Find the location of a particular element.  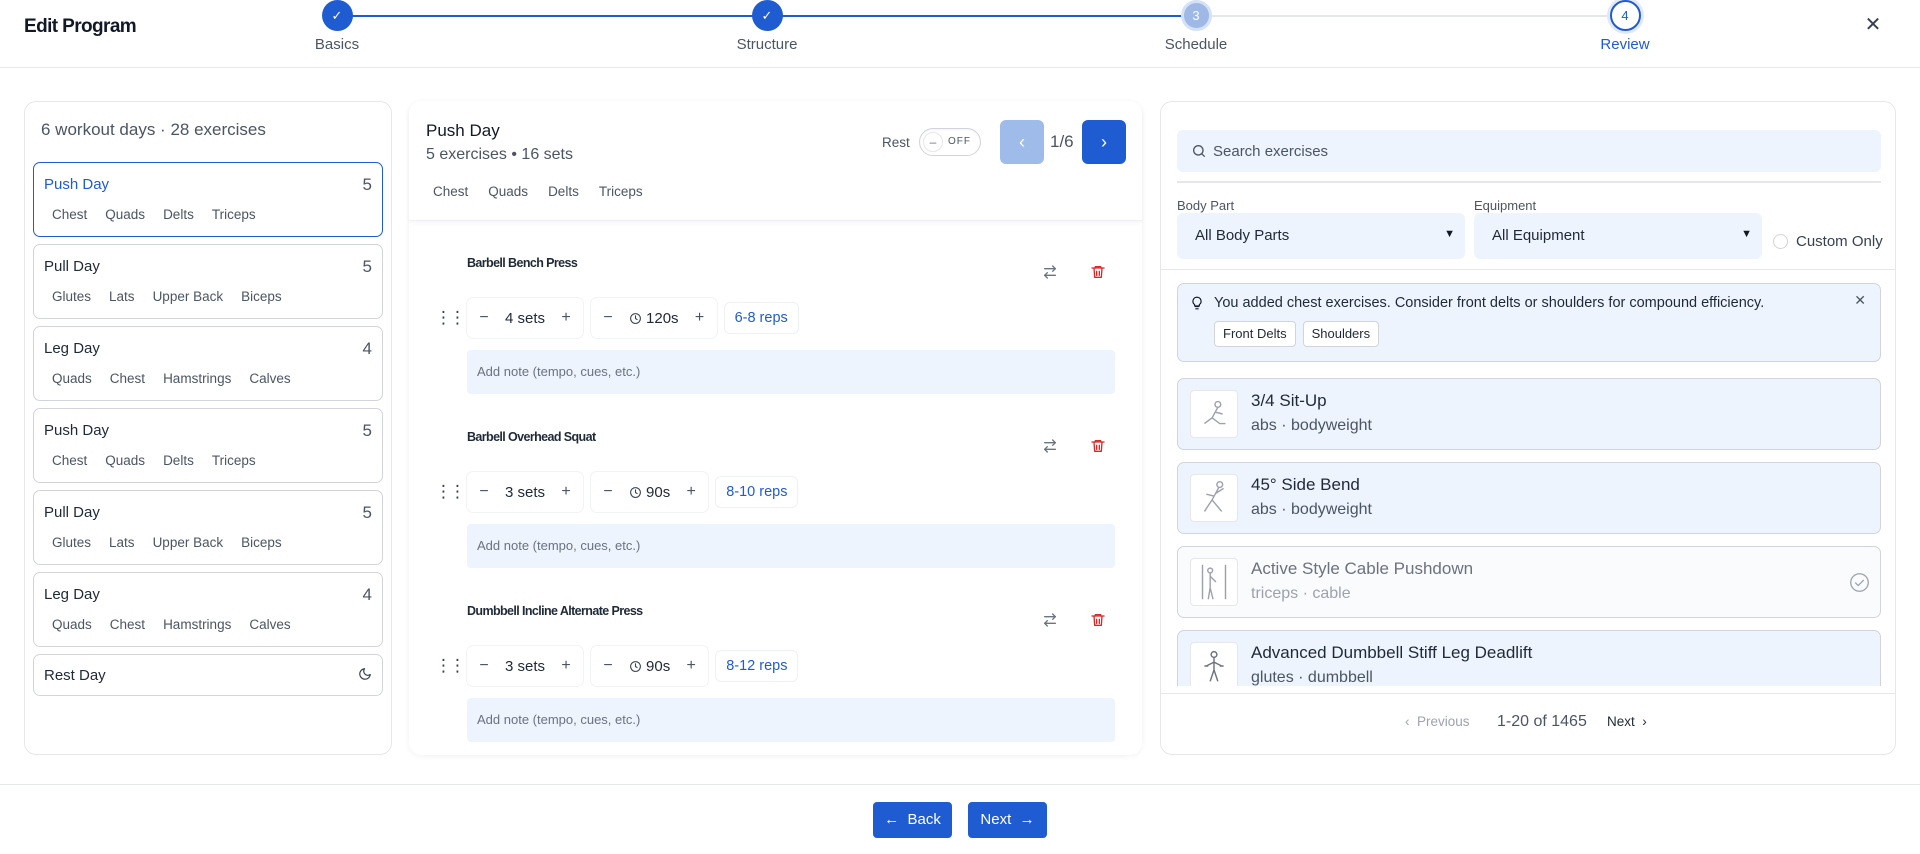

reps-button: 6-8 reps is located at coordinates (761, 318).